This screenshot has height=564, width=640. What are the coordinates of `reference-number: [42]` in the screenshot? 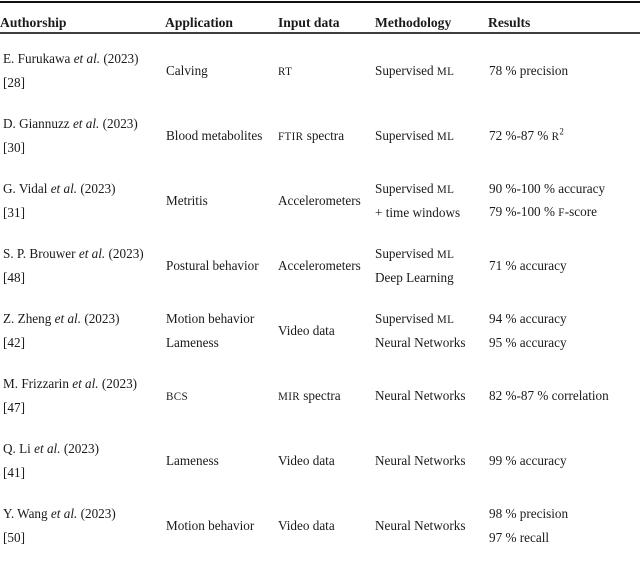 It's located at (81, 343).